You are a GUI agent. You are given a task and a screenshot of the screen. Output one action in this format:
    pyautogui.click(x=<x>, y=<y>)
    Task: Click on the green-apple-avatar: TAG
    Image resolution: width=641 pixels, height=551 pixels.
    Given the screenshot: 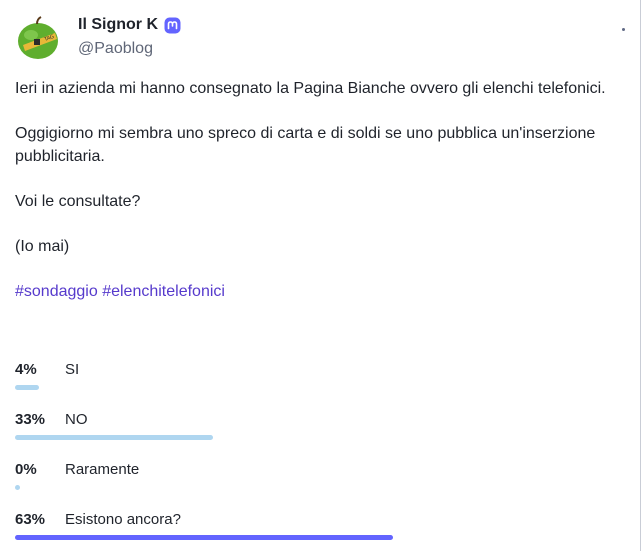 What is the action you would take?
    pyautogui.click(x=38, y=38)
    